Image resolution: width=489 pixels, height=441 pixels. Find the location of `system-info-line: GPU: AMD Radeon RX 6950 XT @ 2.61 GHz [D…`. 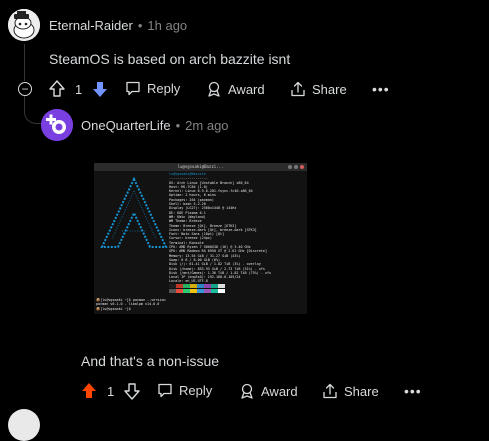

system-info-line: GPU: AMD Radeon RX 6950 XT @ 2.61 GHz [D… is located at coordinates (218, 251).